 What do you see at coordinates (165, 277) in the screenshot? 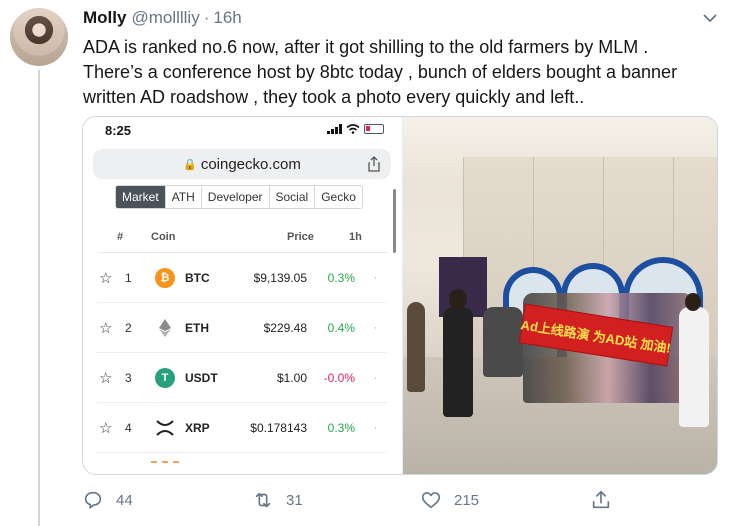
I see `bitcoin-icon: ₿` at bounding box center [165, 277].